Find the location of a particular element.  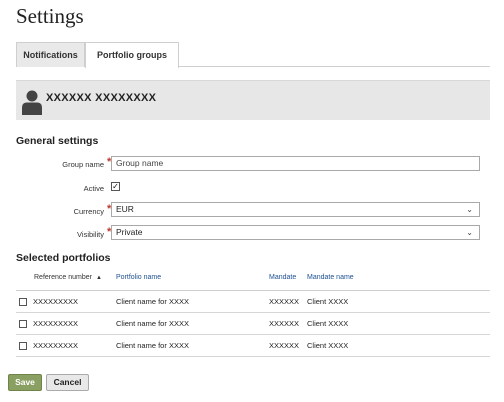

visibility-select: Private ⌄ is located at coordinates (295, 232).